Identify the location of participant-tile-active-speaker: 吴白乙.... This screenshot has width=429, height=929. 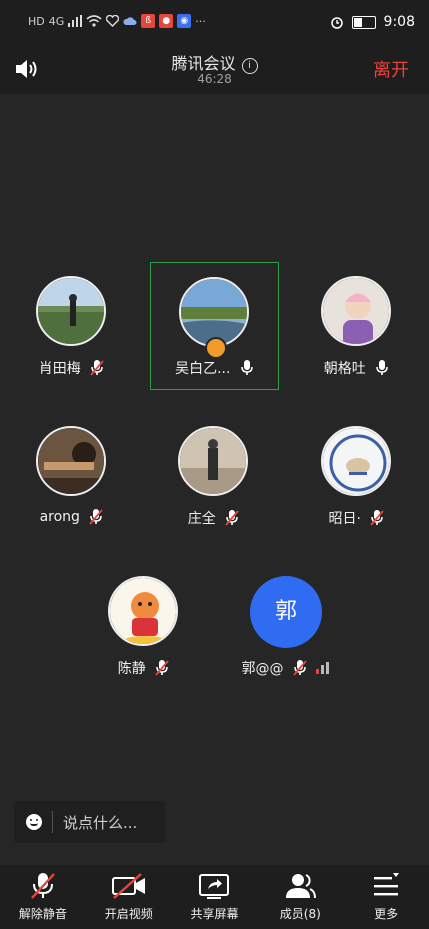
(214, 326).